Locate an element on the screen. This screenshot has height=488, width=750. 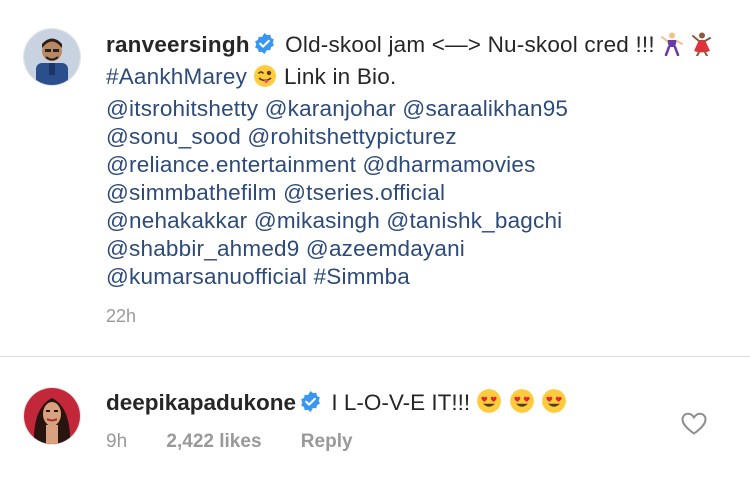
heart-outline-icon is located at coordinates (694, 424).